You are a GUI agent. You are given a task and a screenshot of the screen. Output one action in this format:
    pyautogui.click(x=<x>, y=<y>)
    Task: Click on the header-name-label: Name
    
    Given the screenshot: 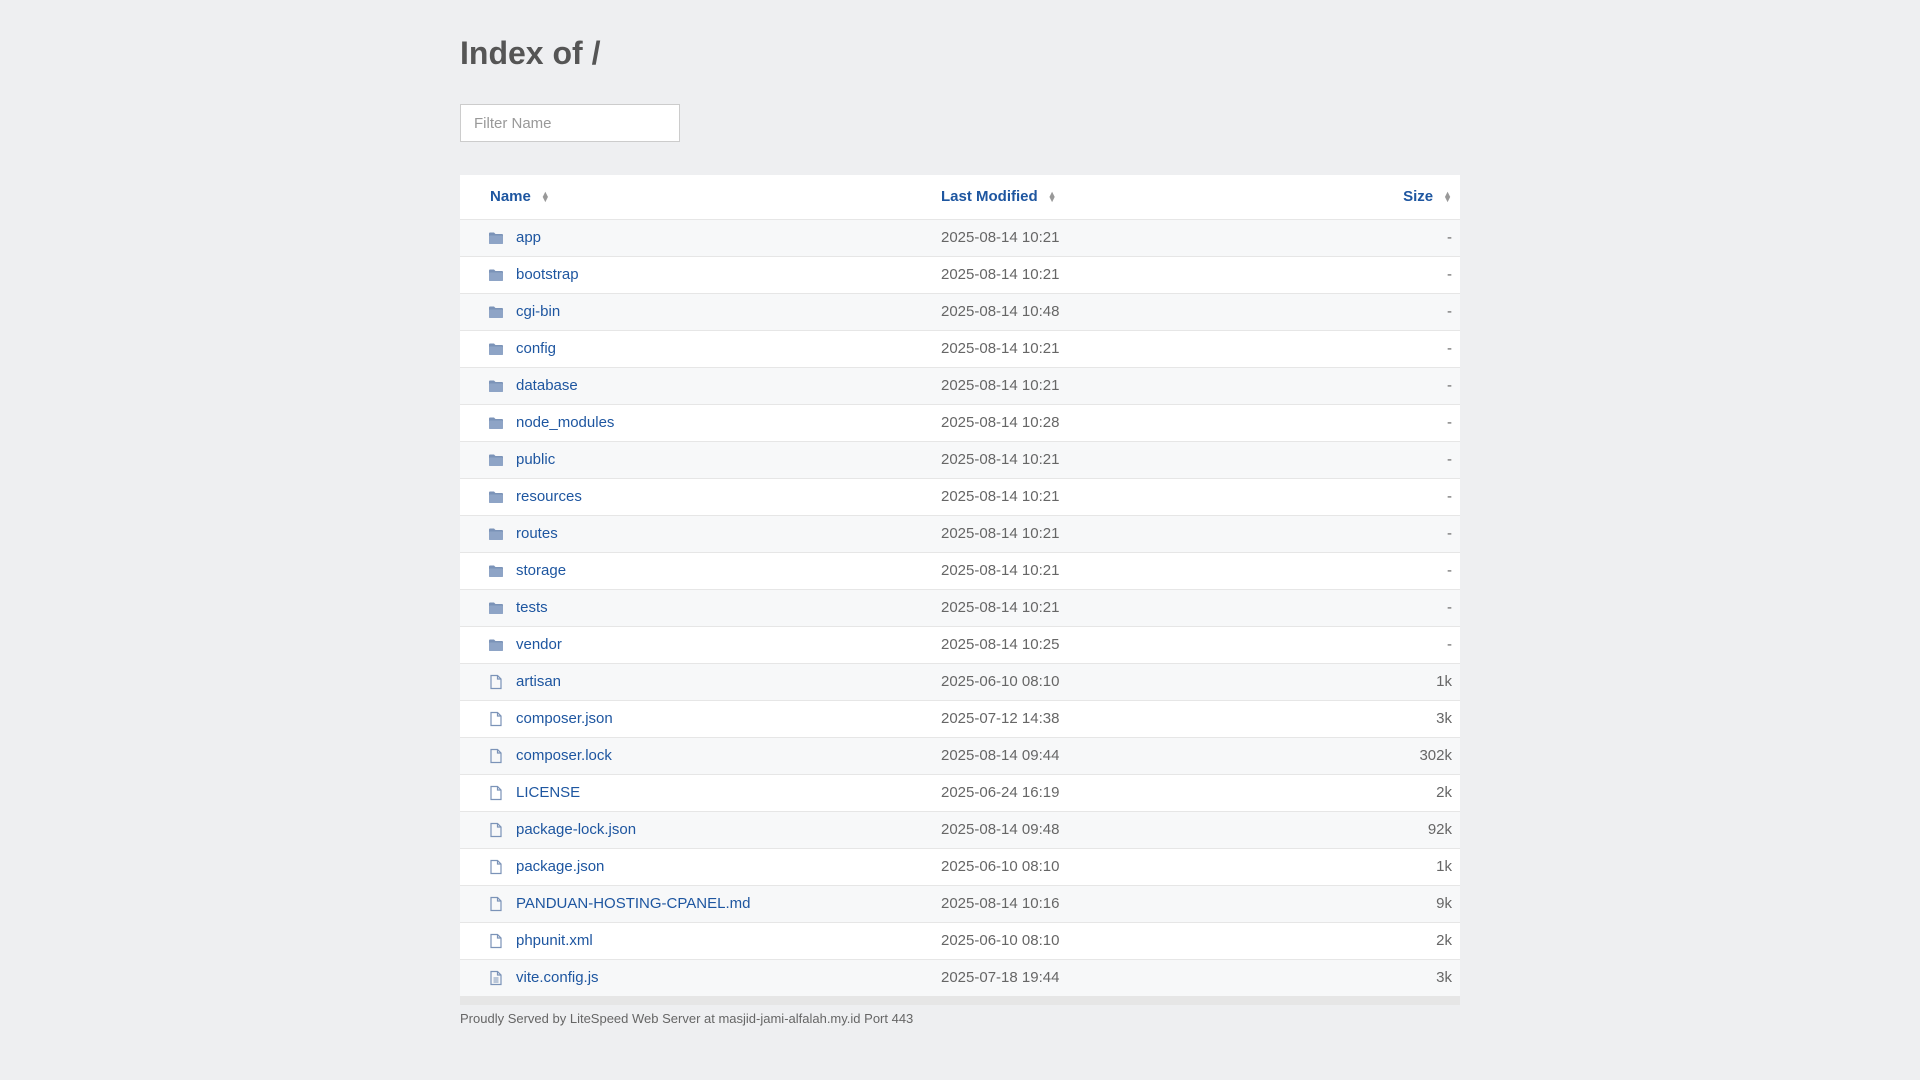 What is the action you would take?
    pyautogui.click(x=510, y=196)
    